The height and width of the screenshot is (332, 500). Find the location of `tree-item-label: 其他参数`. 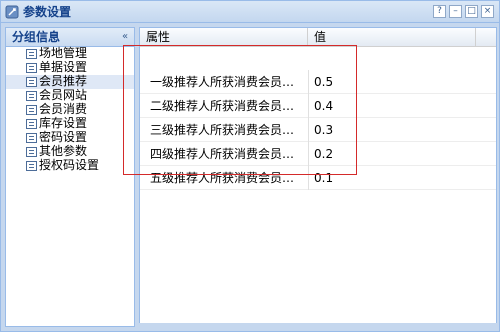

tree-item-label: 其他参数 is located at coordinates (63, 151).